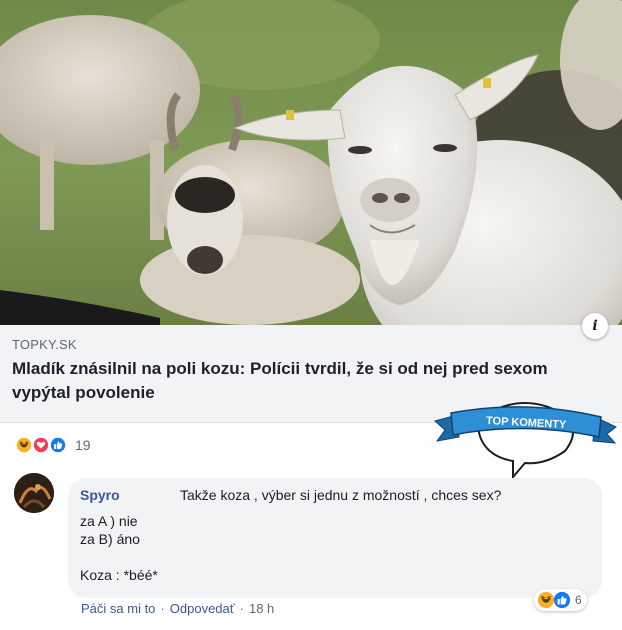  I want to click on comment-reactions-count: 6, so click(578, 600).